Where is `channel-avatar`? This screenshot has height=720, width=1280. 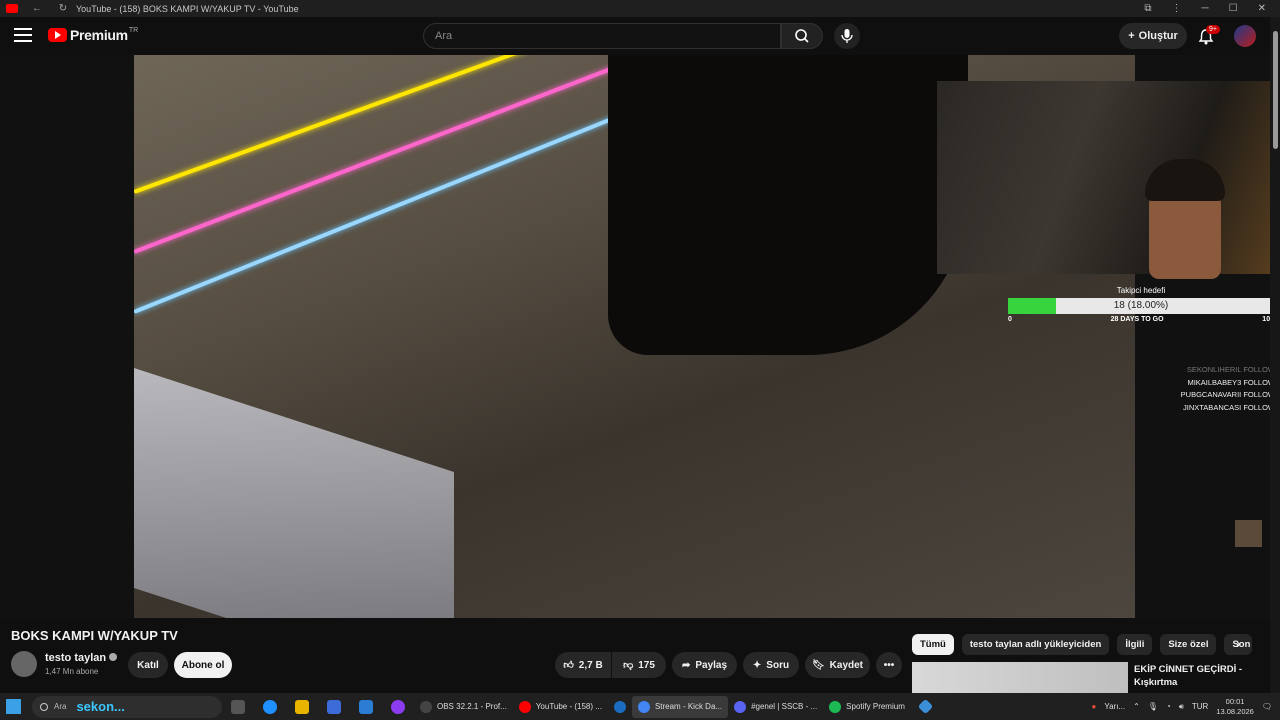
channel-avatar is located at coordinates (24, 664).